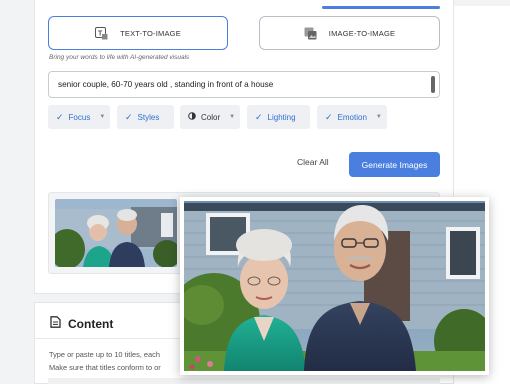 The image size is (510, 384). Describe the element at coordinates (313, 162) in the screenshot. I see `clear-all-button: Clear All` at that location.